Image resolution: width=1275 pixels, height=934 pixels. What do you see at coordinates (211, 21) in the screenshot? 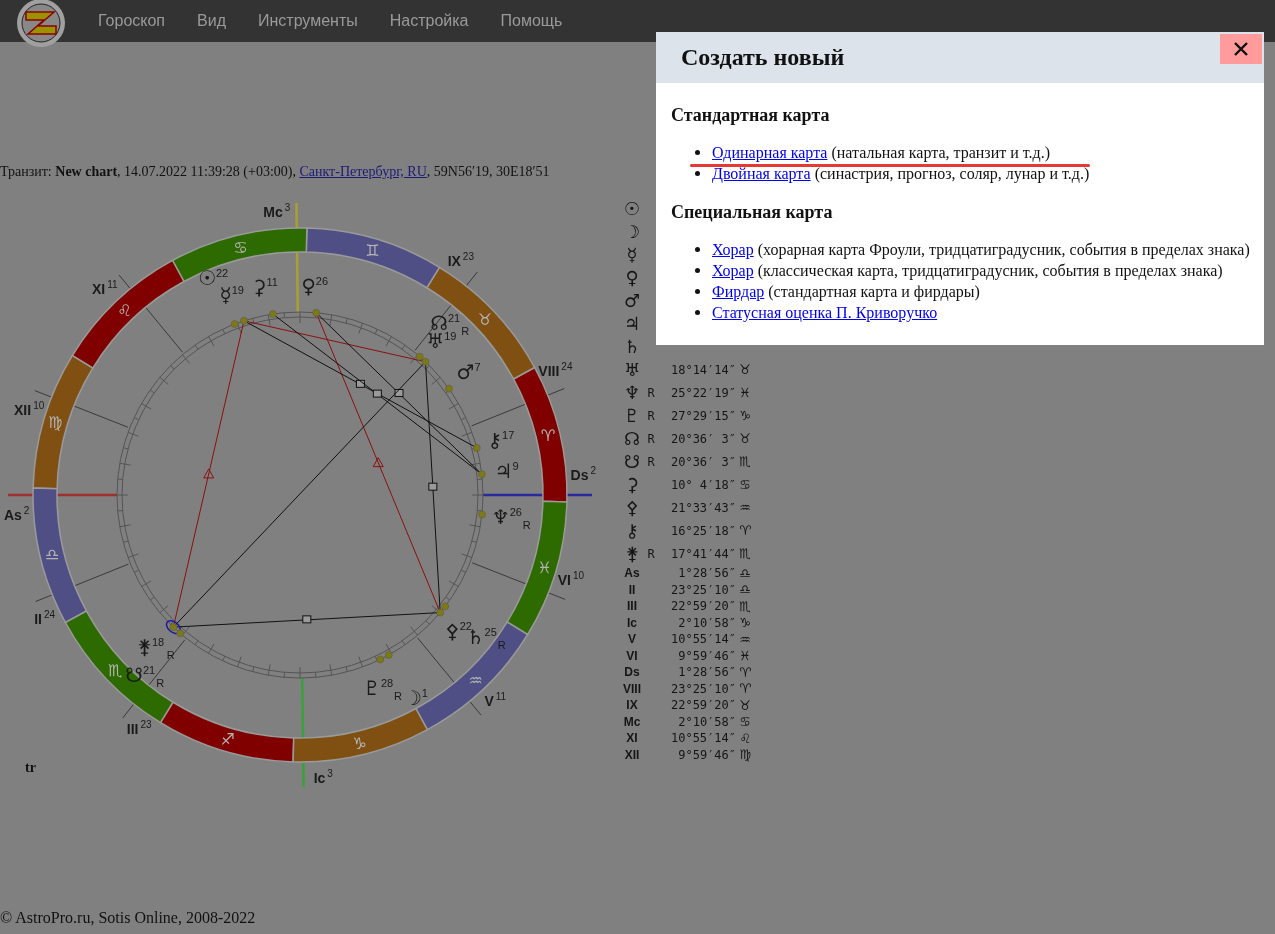
I see `menu-item: Вид` at bounding box center [211, 21].